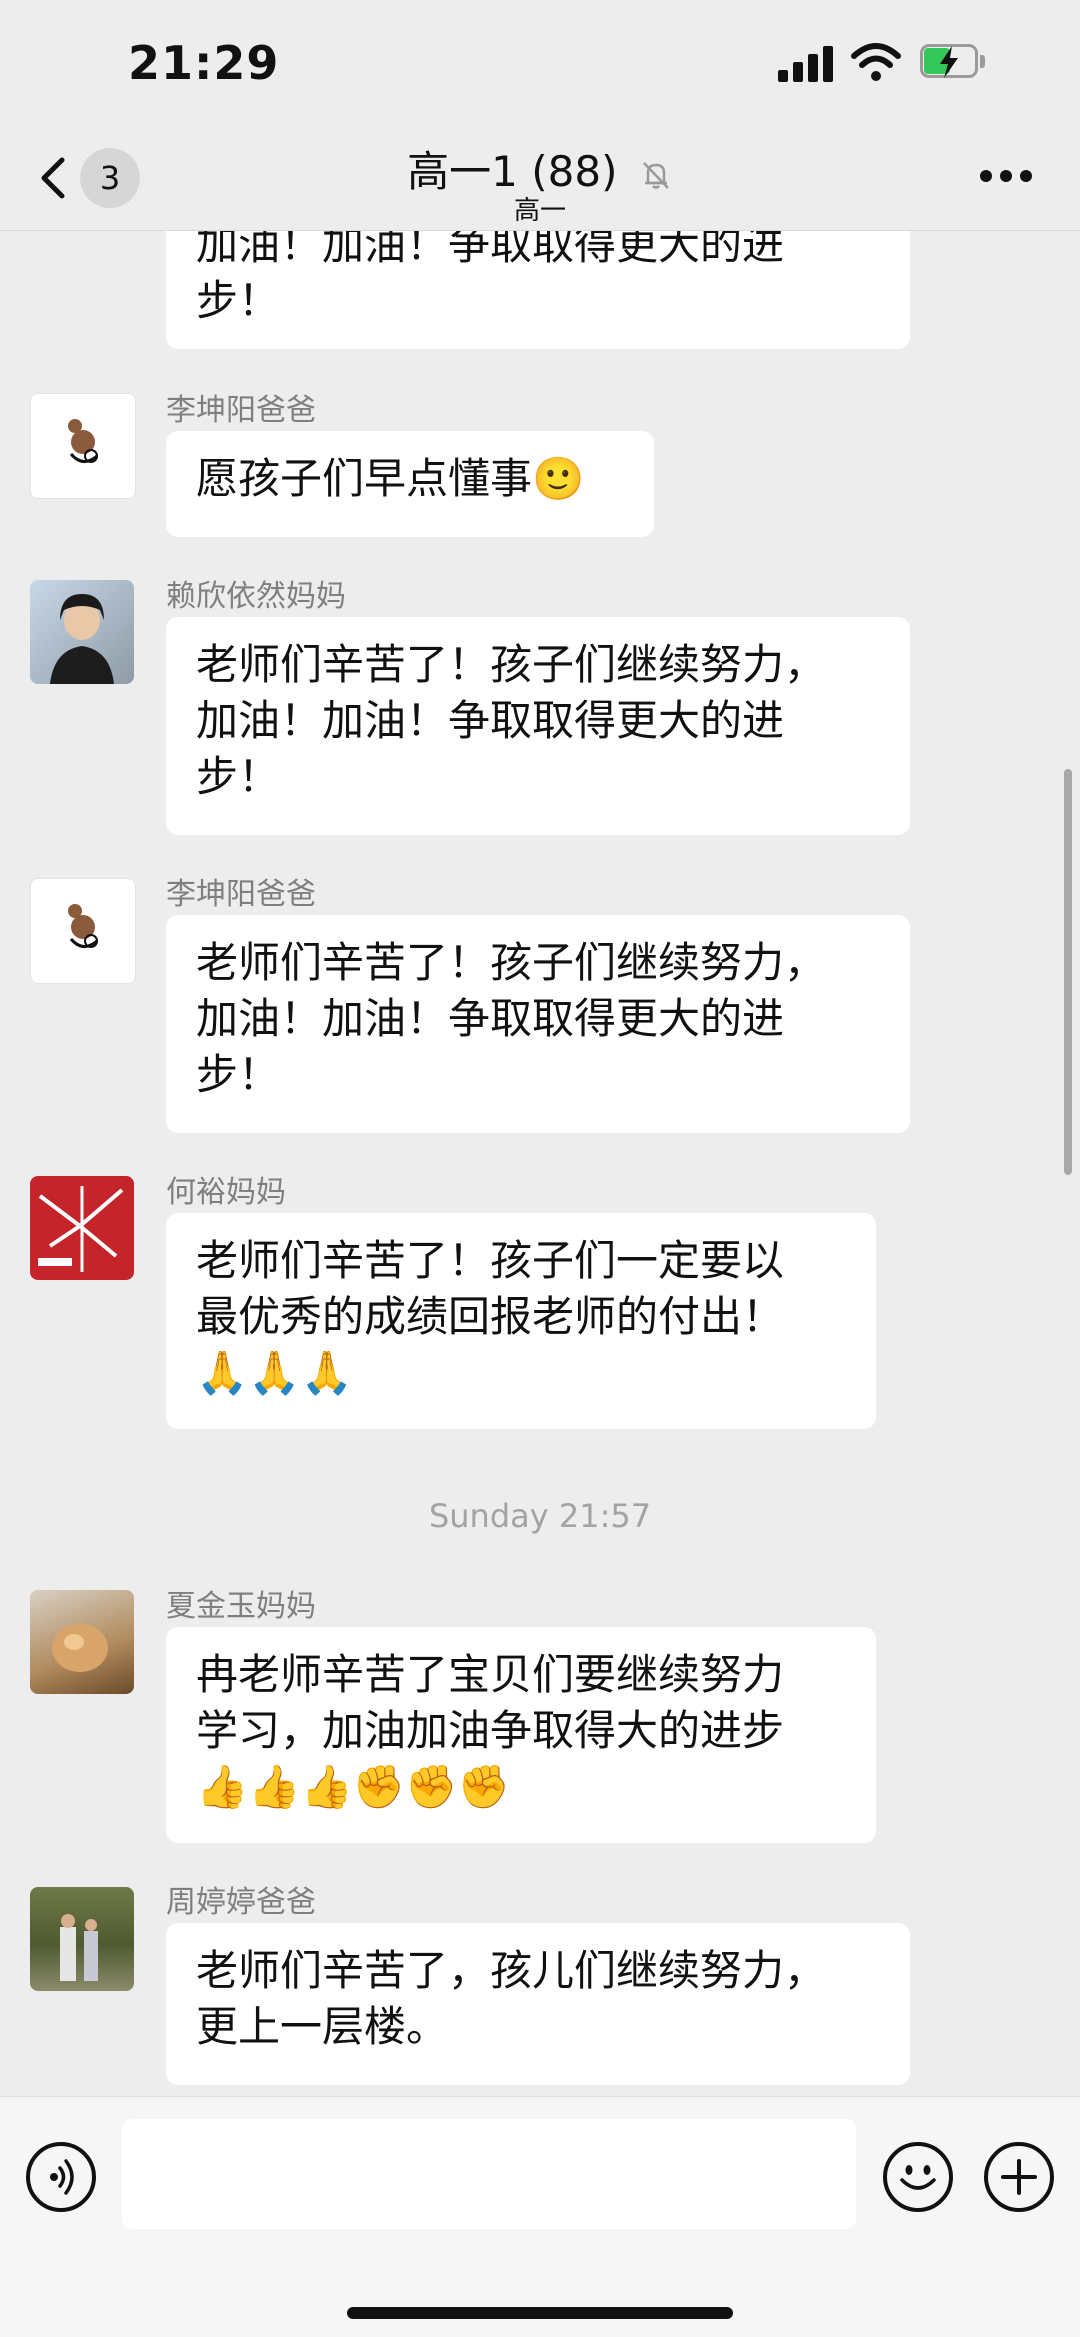  I want to click on sender-name: 夏金玉妈妈, so click(241, 1606).